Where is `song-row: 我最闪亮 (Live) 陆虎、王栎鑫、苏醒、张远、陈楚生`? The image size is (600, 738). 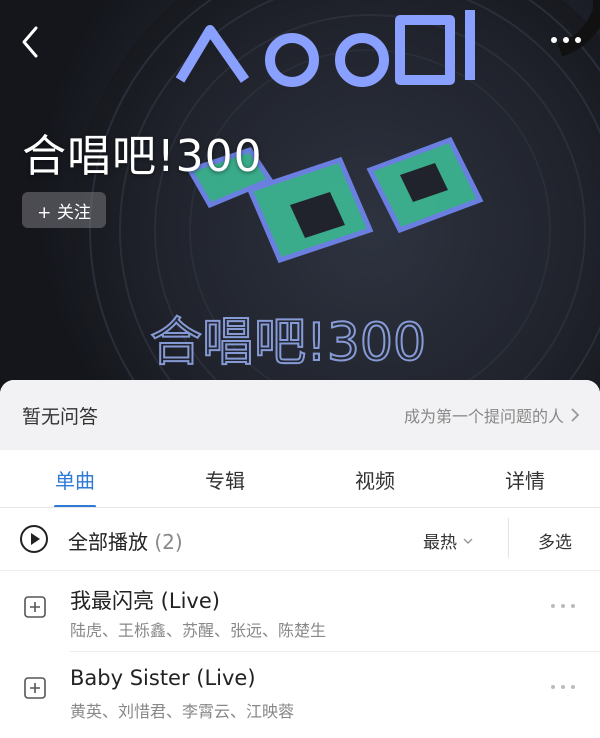 song-row: 我最闪亮 (Live) 陆虎、王栎鑫、苏醒、张远、陈楚生 is located at coordinates (300, 611).